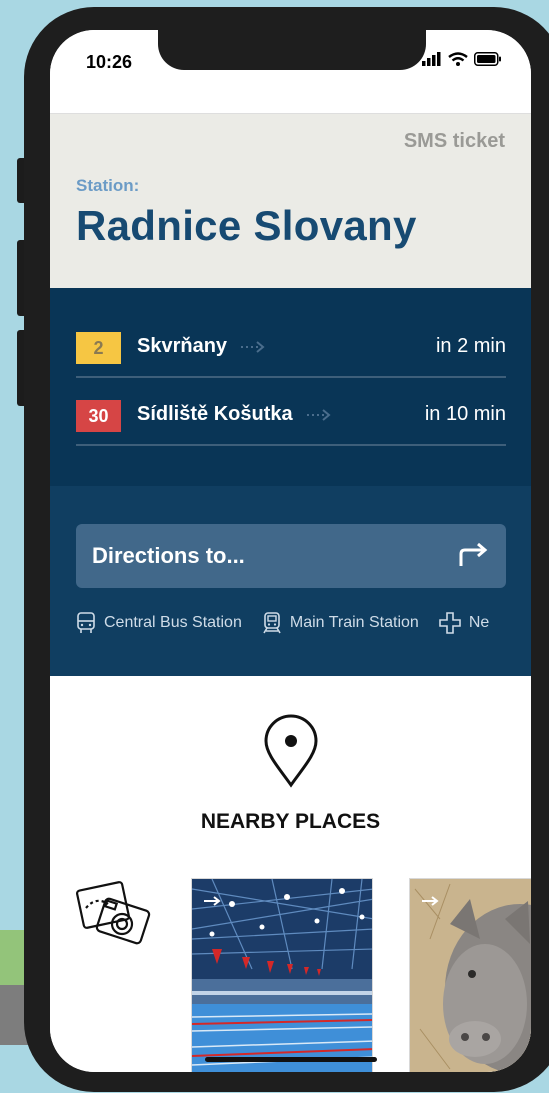 This screenshot has height=1093, width=549. I want to click on station-header: SMS ticket Station: Radnice Slovany, so click(290, 201).